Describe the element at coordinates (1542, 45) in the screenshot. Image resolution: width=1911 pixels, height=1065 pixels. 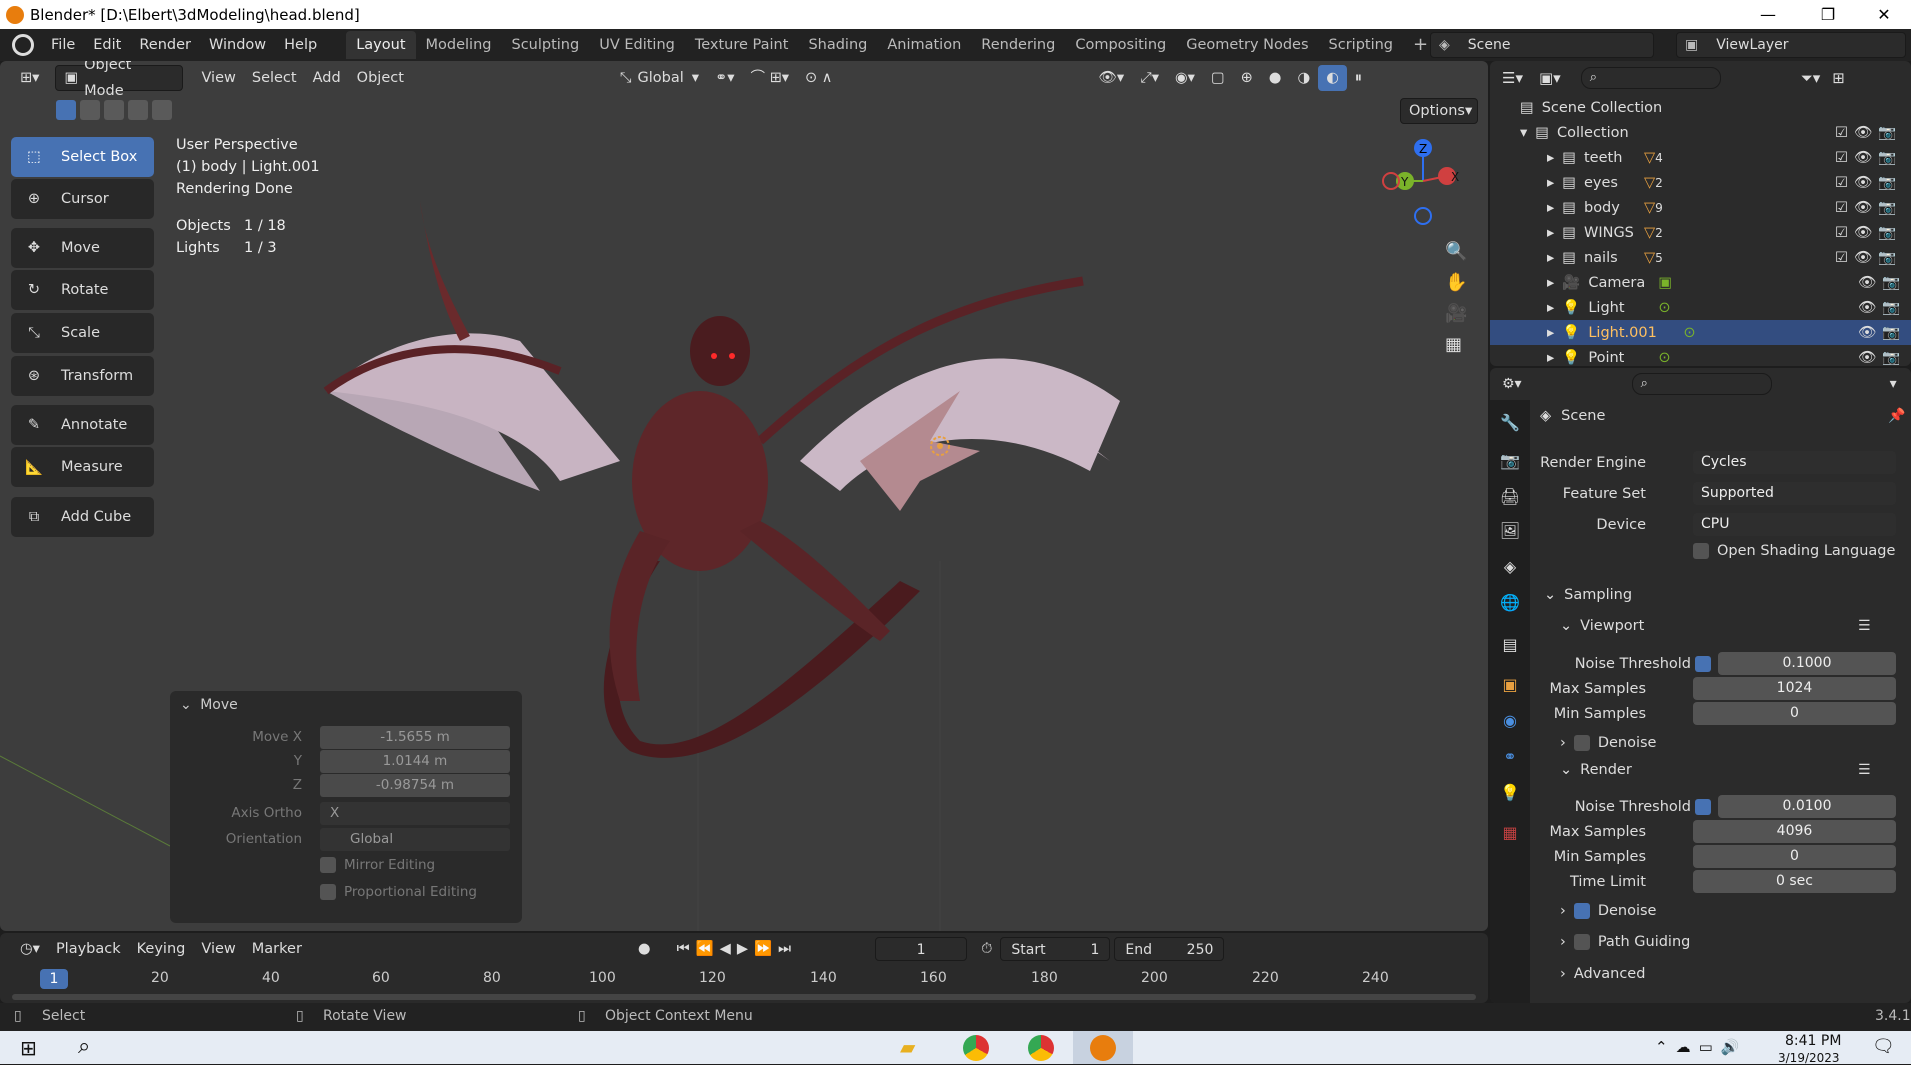
I see `scene-selector: ◈ Scene` at that location.